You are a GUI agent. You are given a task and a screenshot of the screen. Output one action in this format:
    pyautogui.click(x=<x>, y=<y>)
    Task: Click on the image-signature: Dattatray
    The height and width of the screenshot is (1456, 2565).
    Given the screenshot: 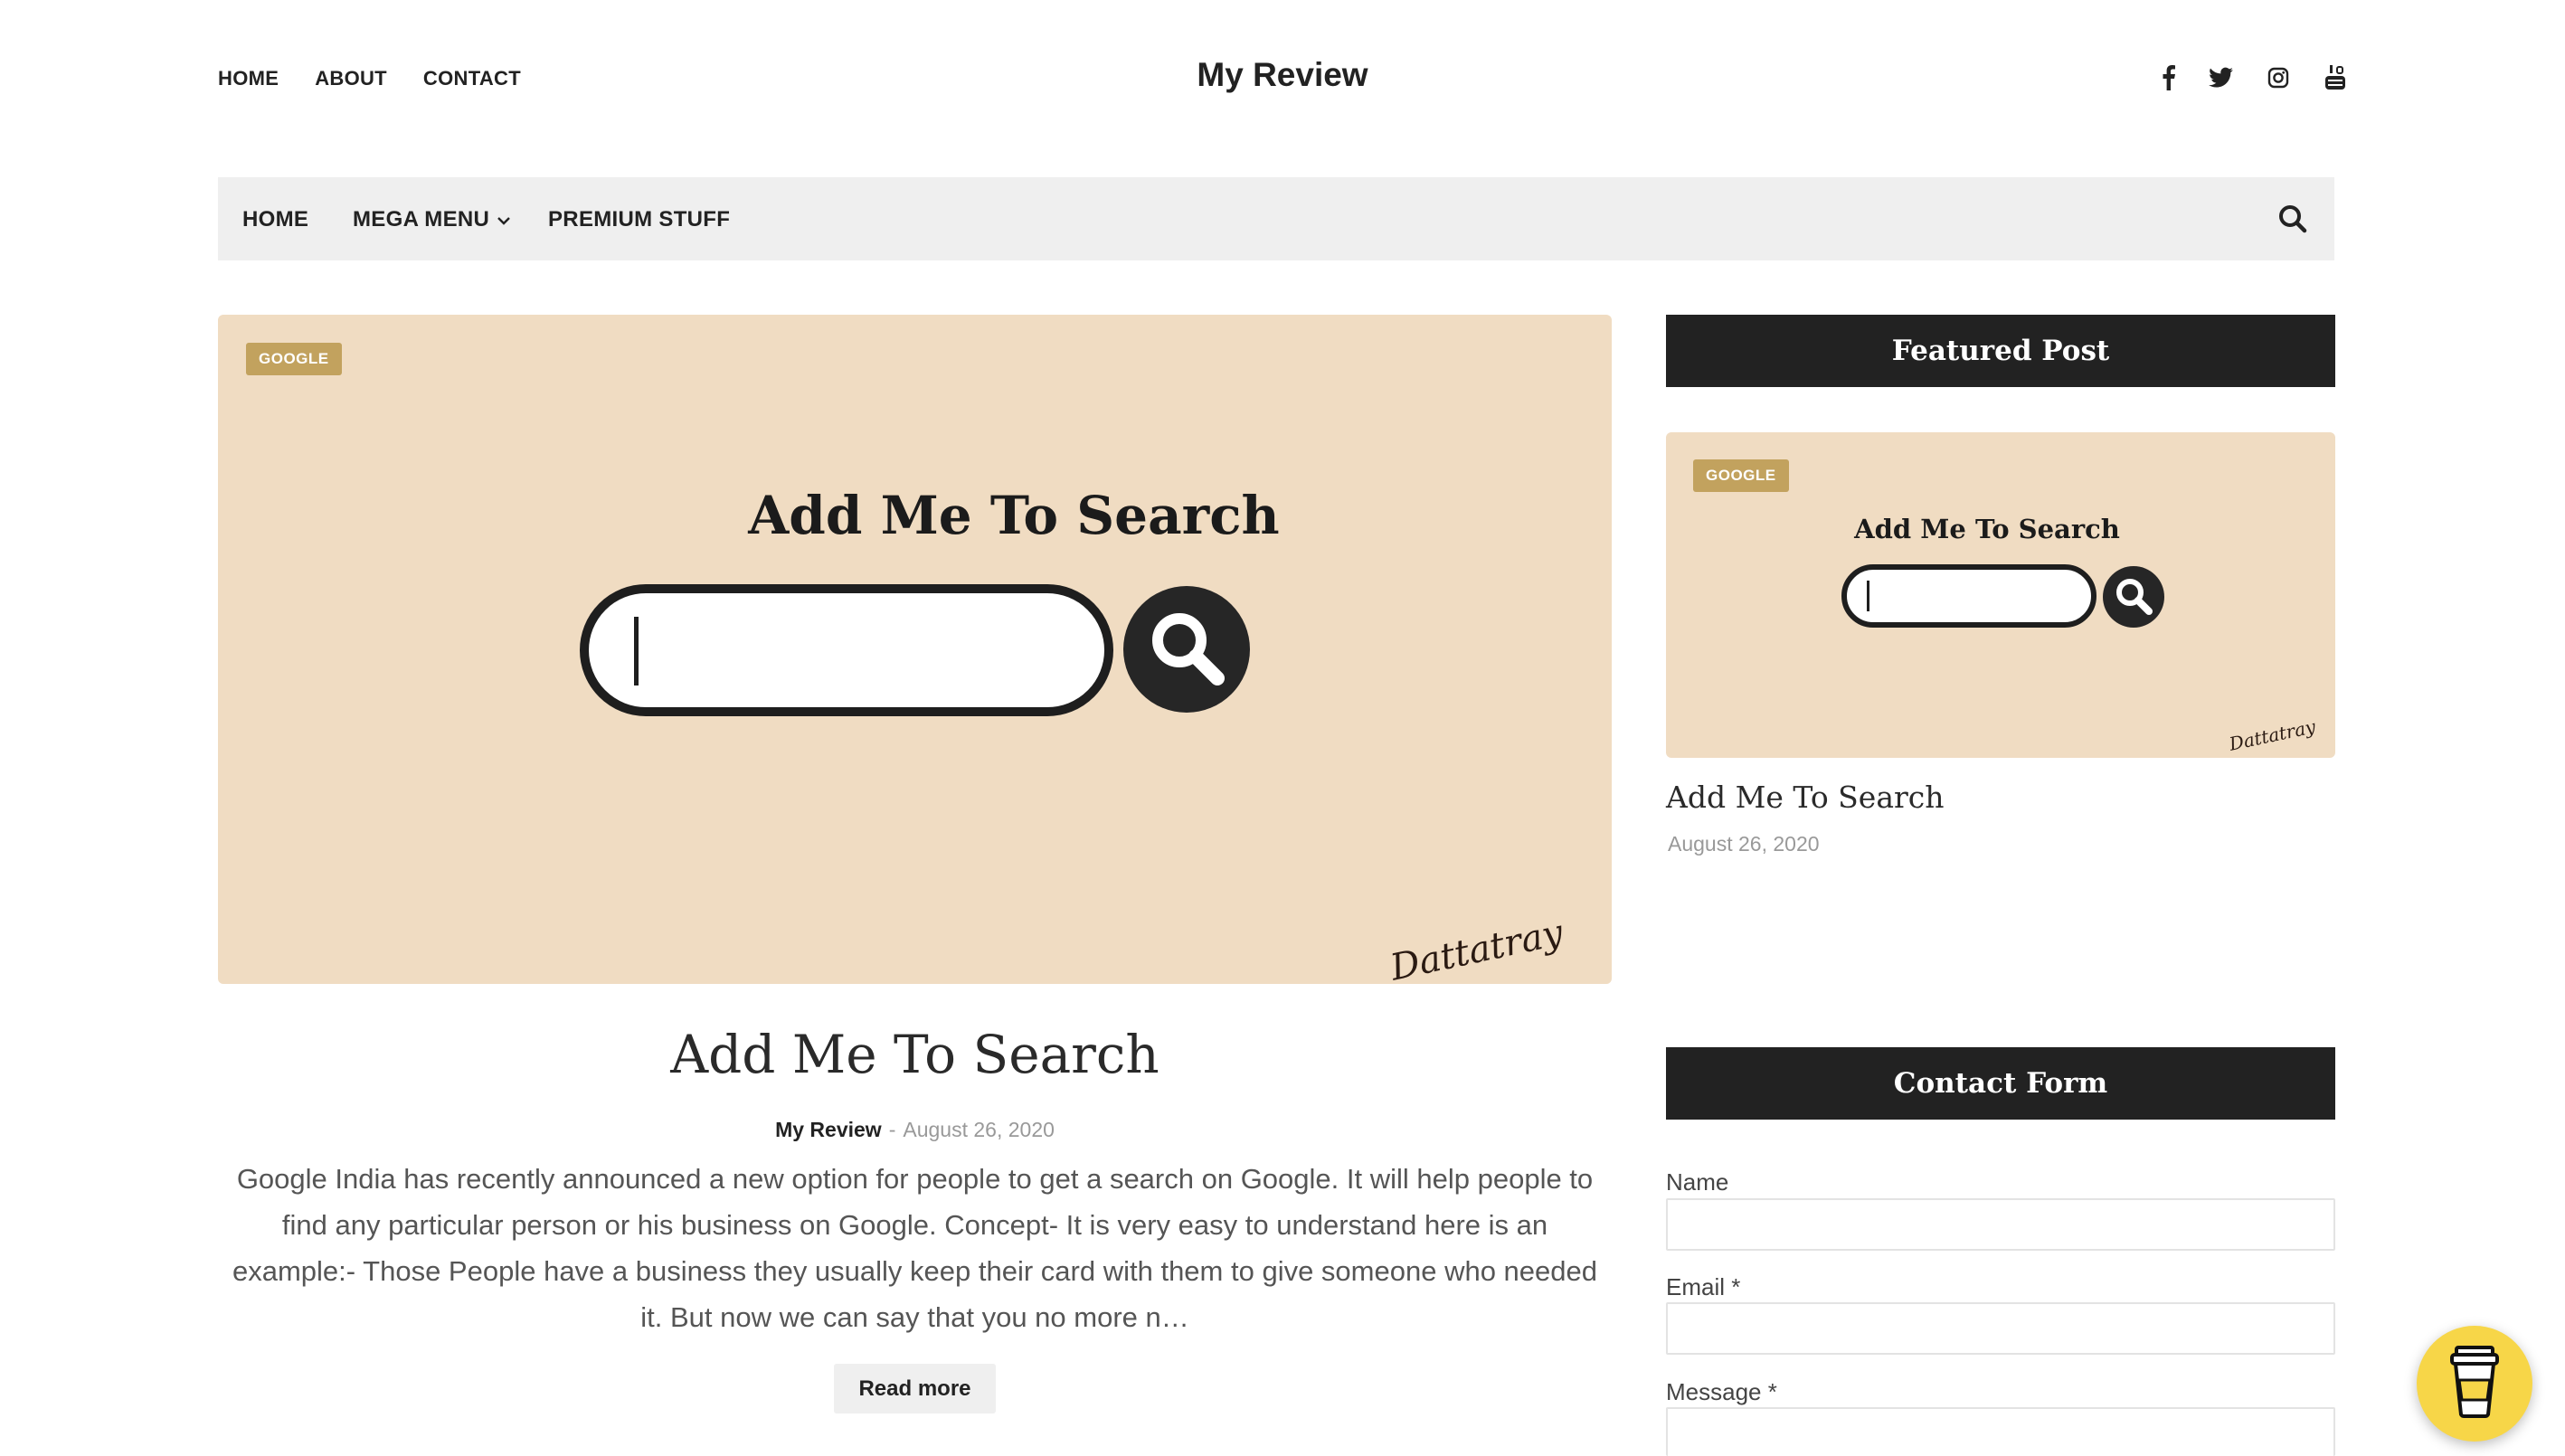 What is the action you would take?
    pyautogui.click(x=1477, y=948)
    